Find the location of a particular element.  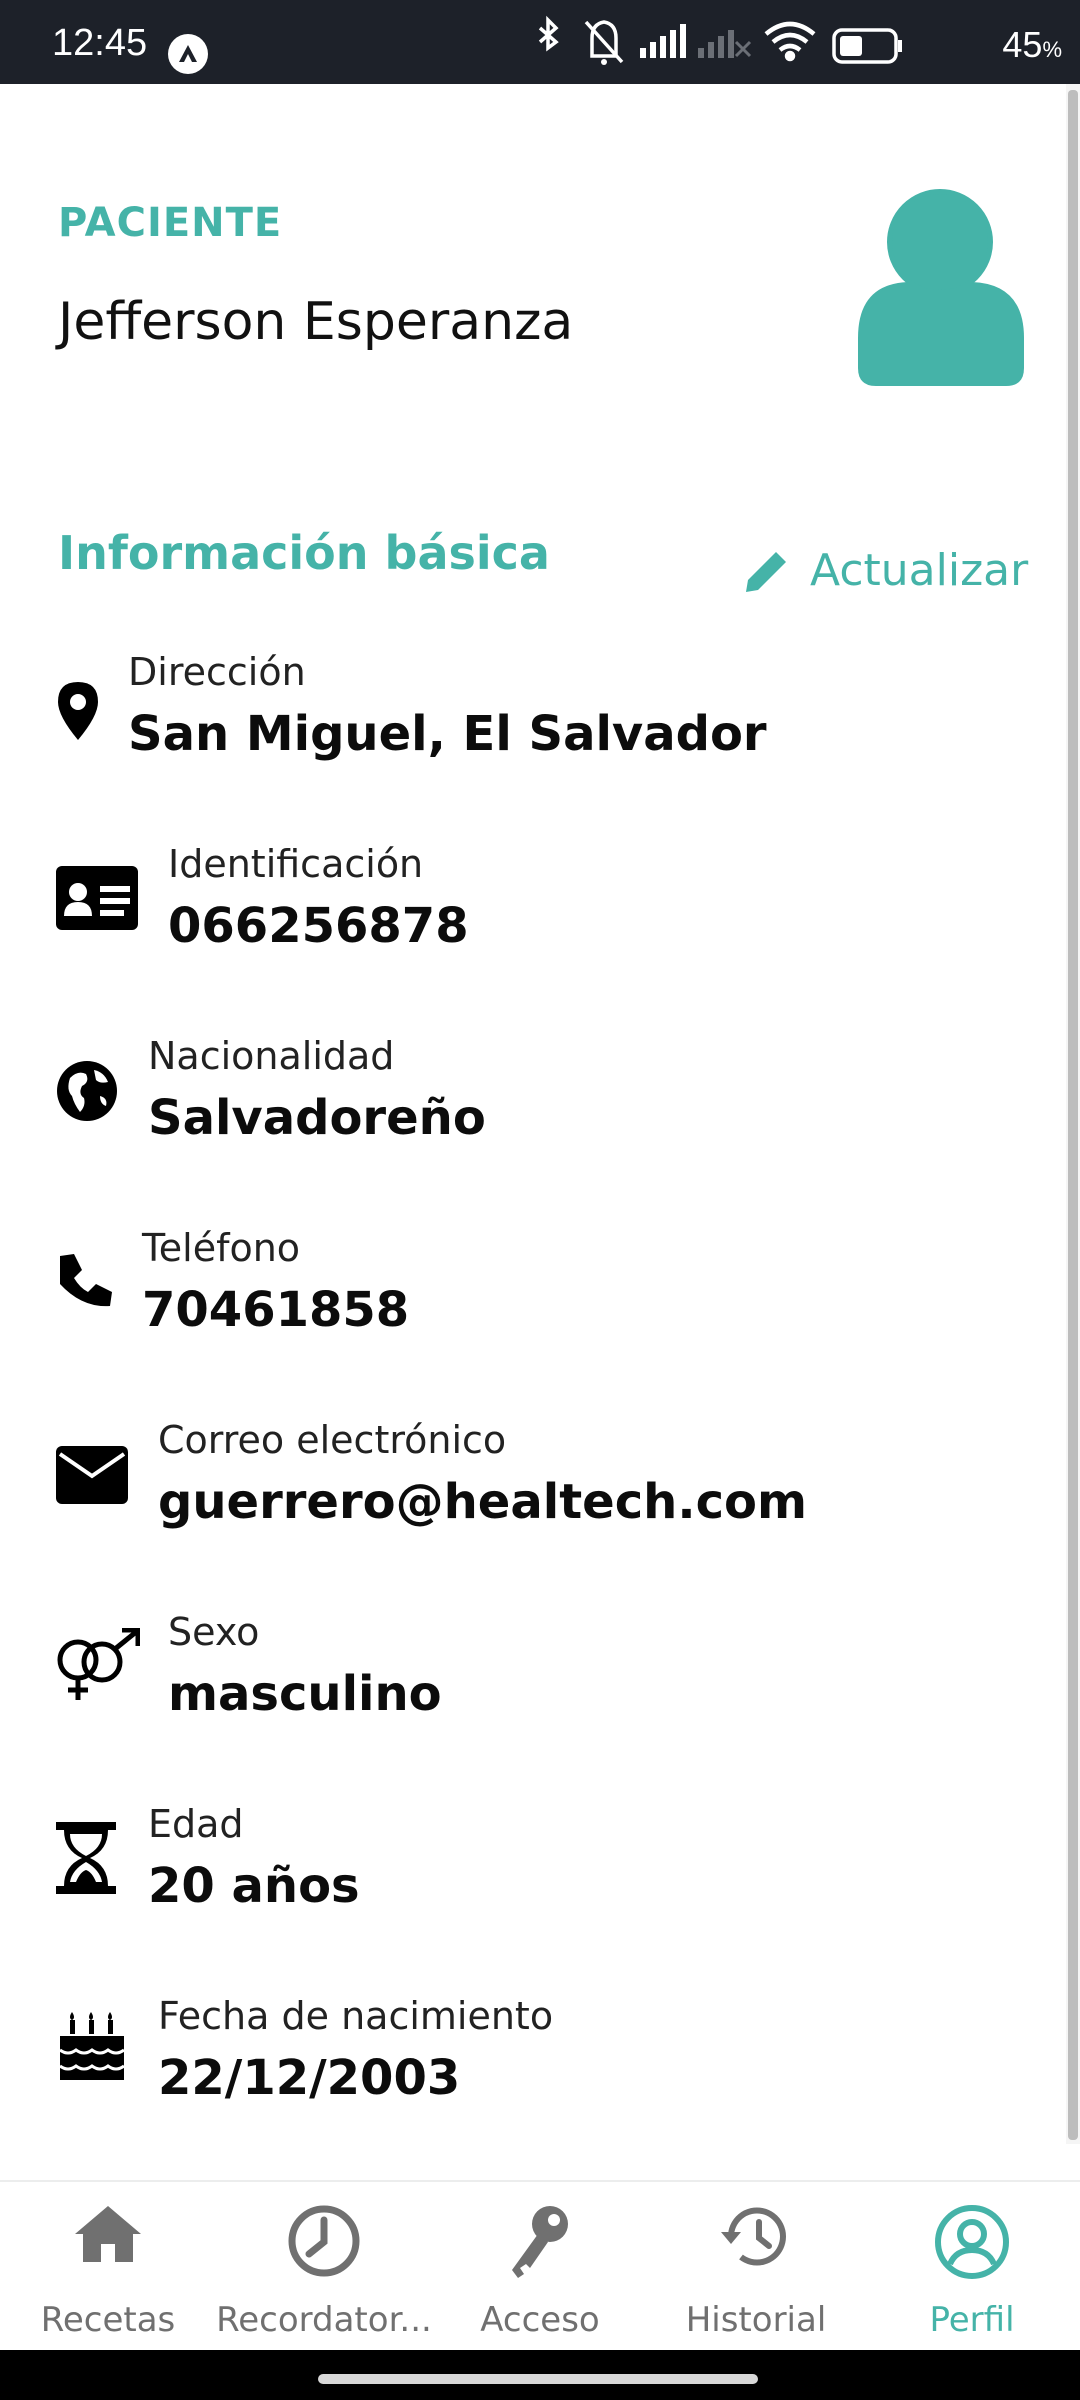

info-label: Teléfono is located at coordinates (221, 1248).